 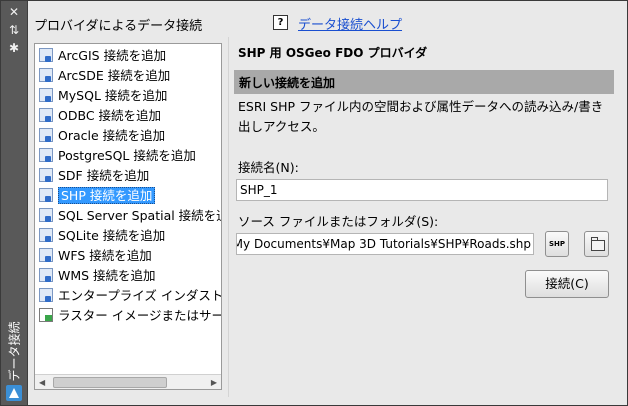 What do you see at coordinates (14, 12) in the screenshot?
I see `close-icon: ✕` at bounding box center [14, 12].